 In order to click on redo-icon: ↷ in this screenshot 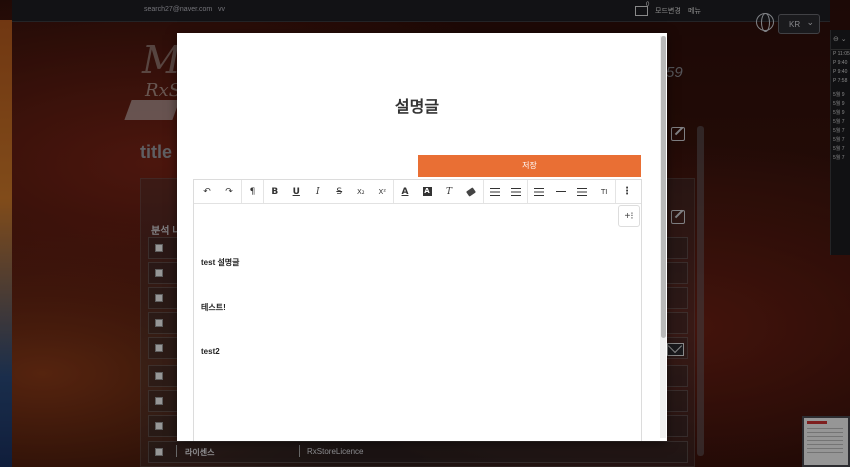, I will do `click(229, 192)`.